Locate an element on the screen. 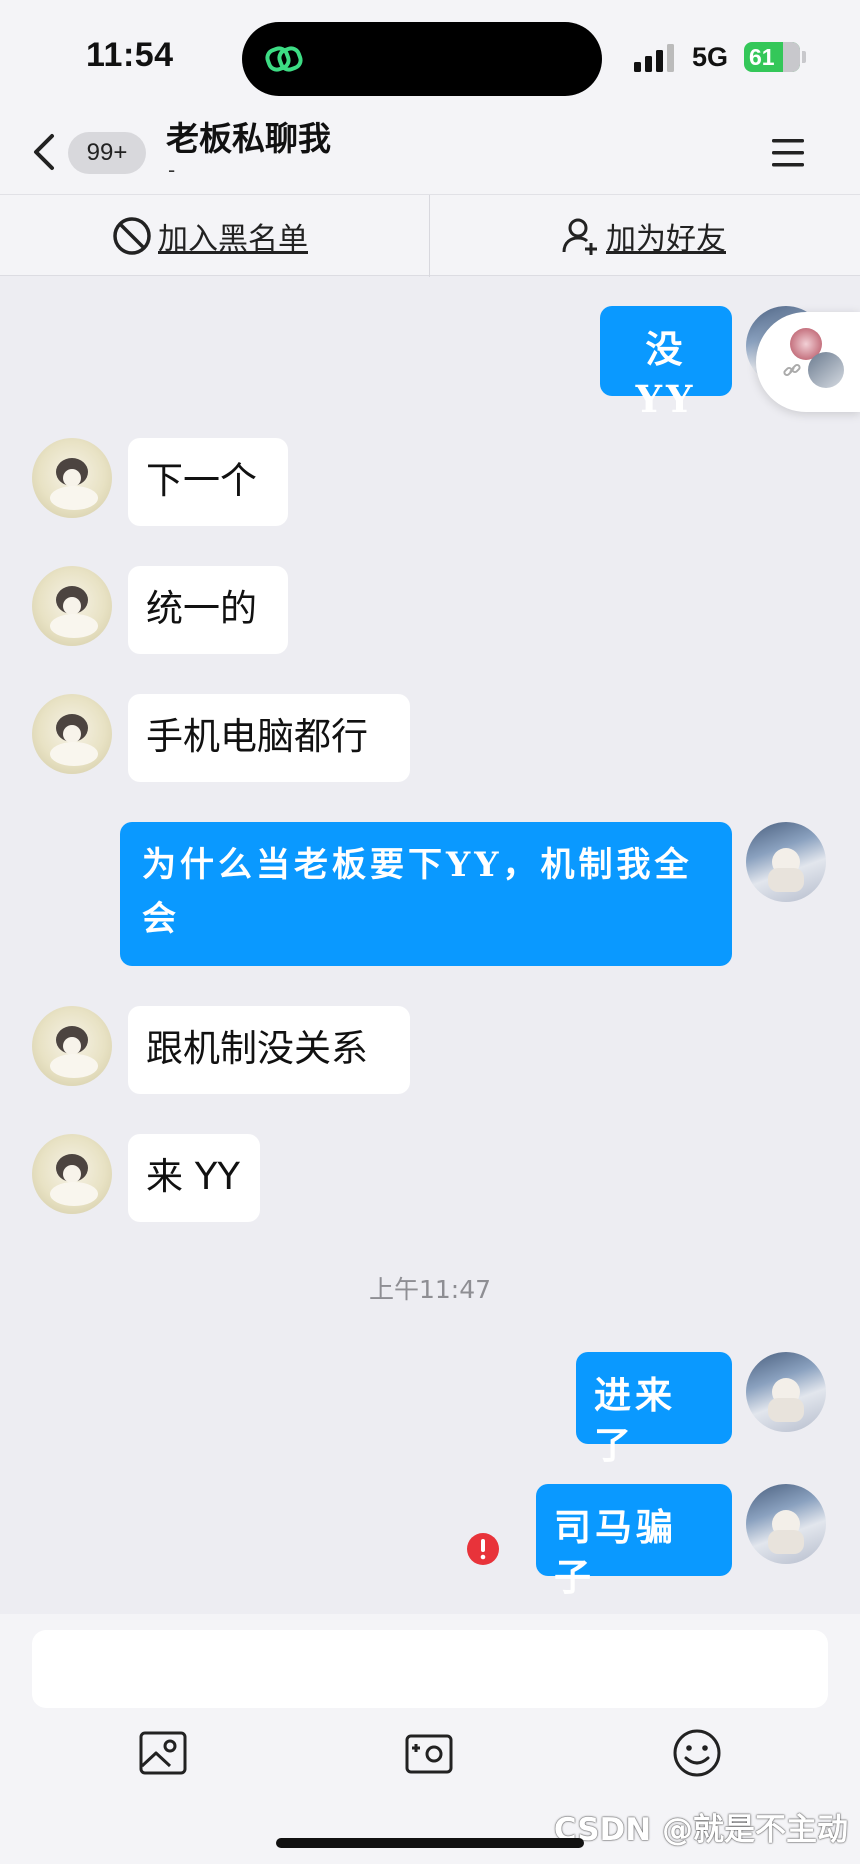  home-indicator is located at coordinates (430, 1843).